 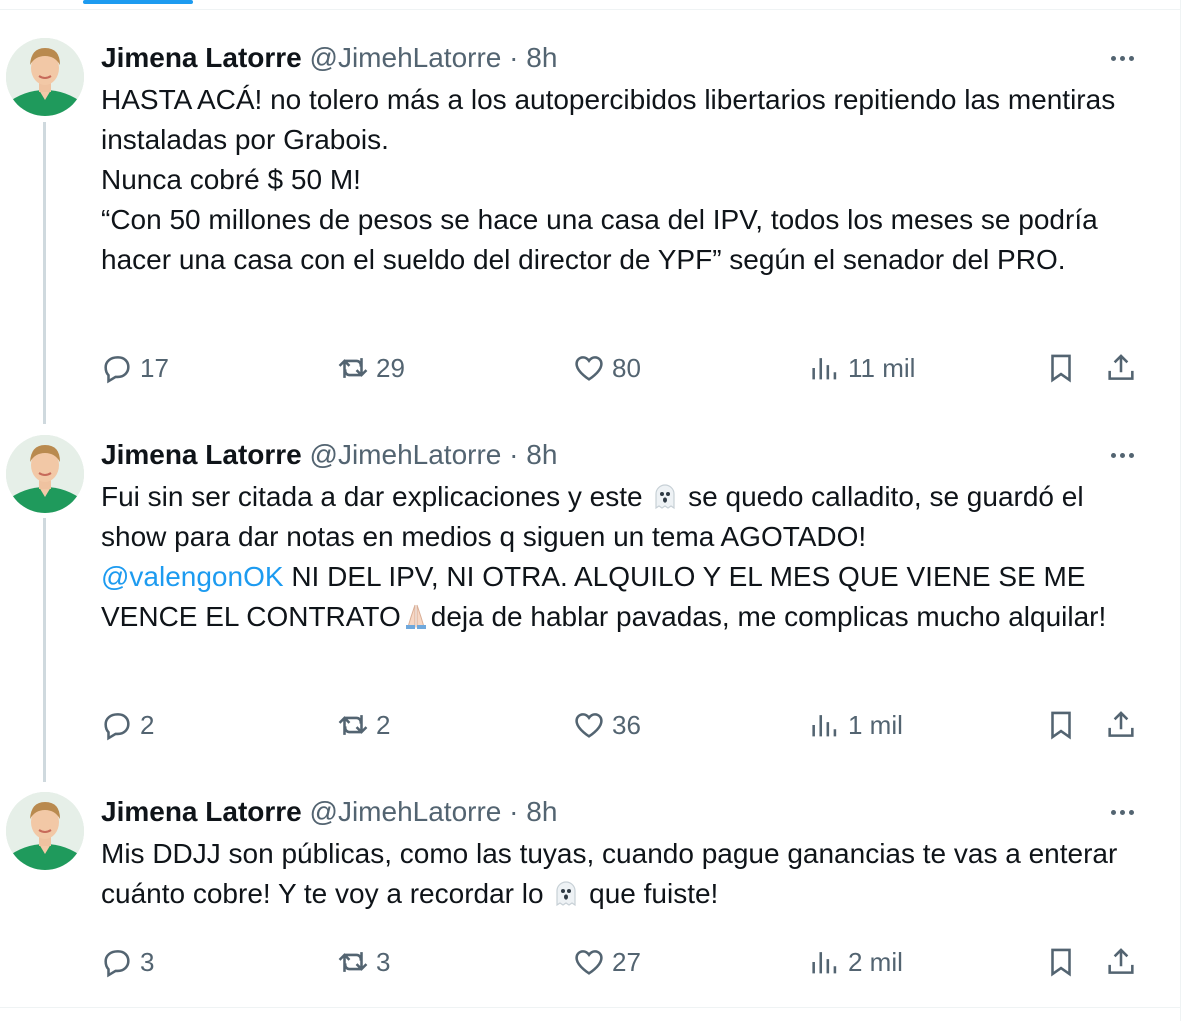 I want to click on reply-button: 3, so click(x=127, y=962).